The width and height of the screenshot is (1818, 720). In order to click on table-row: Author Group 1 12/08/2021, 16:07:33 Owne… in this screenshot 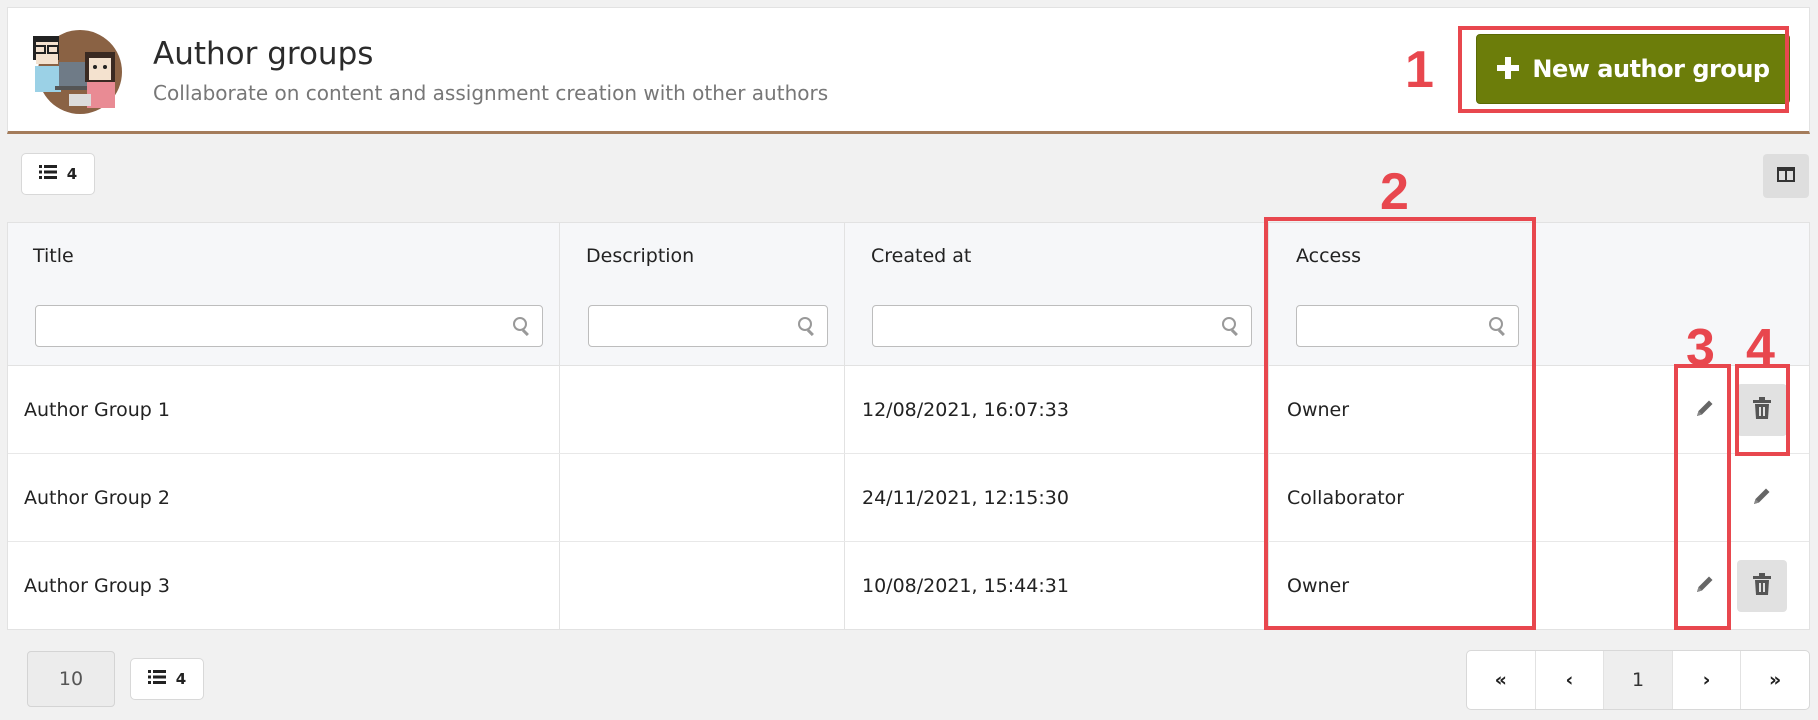, I will do `click(908, 410)`.